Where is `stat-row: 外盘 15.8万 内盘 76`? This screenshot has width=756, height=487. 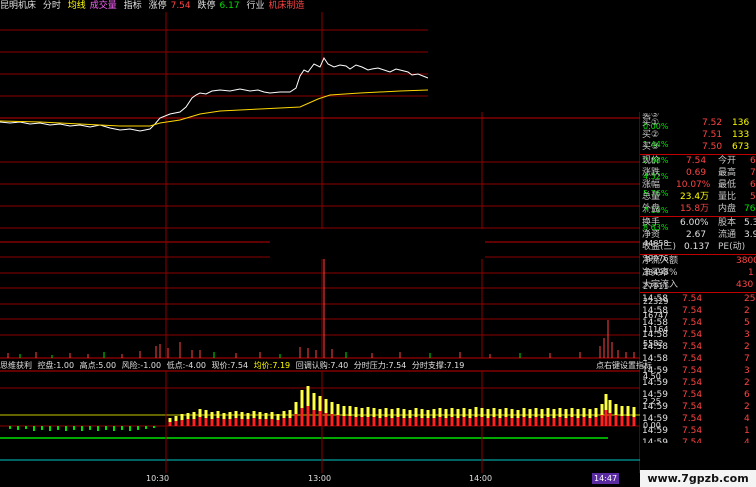 stat-row: 外盘 15.8万 内盘 76 is located at coordinates (699, 209).